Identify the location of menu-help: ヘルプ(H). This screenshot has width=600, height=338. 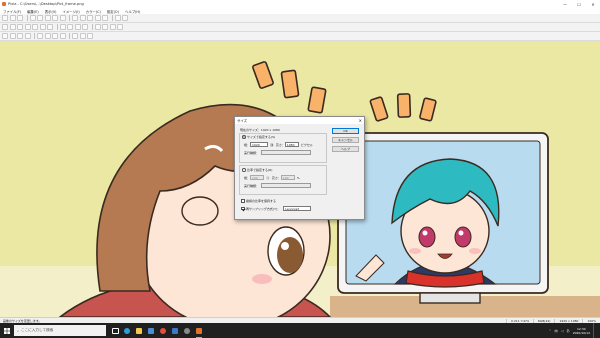
(132, 11).